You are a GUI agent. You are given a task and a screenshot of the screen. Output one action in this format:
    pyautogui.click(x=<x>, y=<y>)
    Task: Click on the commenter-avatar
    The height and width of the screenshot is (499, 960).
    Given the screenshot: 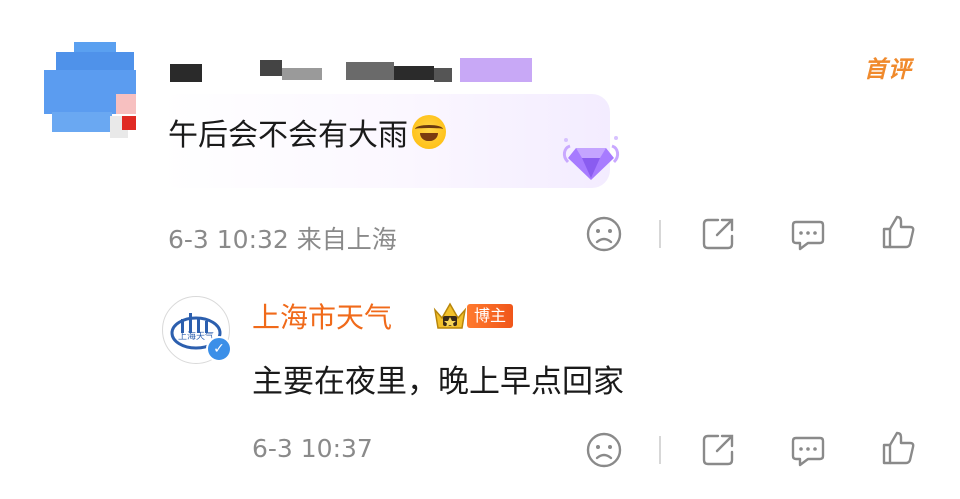 What is the action you would take?
    pyautogui.click(x=96, y=92)
    